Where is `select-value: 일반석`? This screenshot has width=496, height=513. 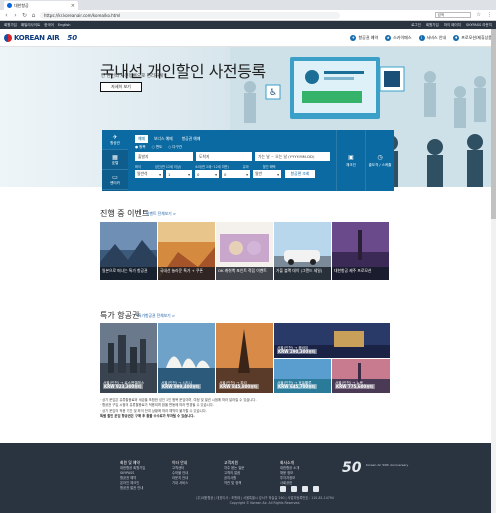 select-value: 일반석 is located at coordinates (142, 173).